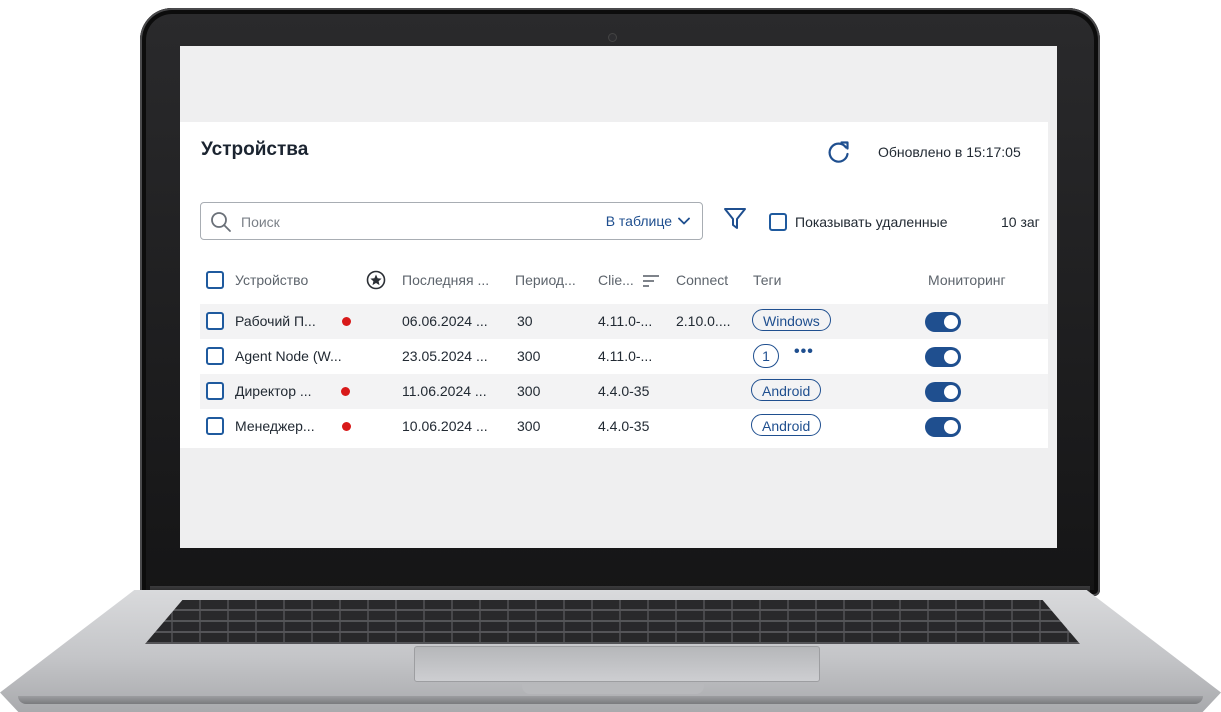  I want to click on show-deleted-toggle: Показывать удаленные, so click(858, 222).